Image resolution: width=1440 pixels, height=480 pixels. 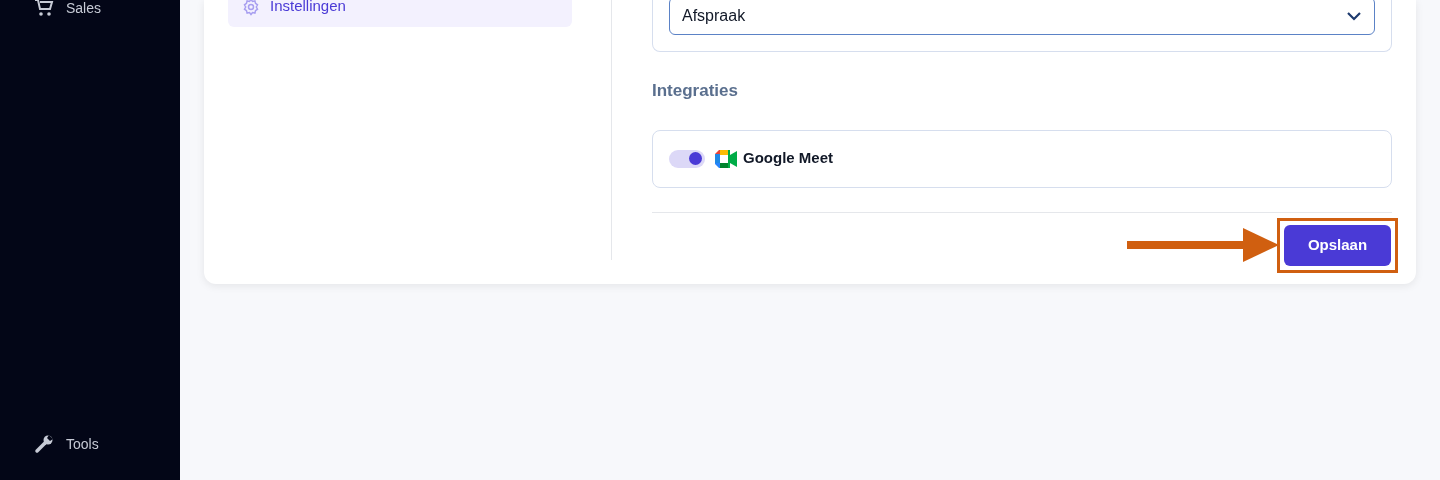 I want to click on select-field: Afspraak, so click(x=1022, y=17).